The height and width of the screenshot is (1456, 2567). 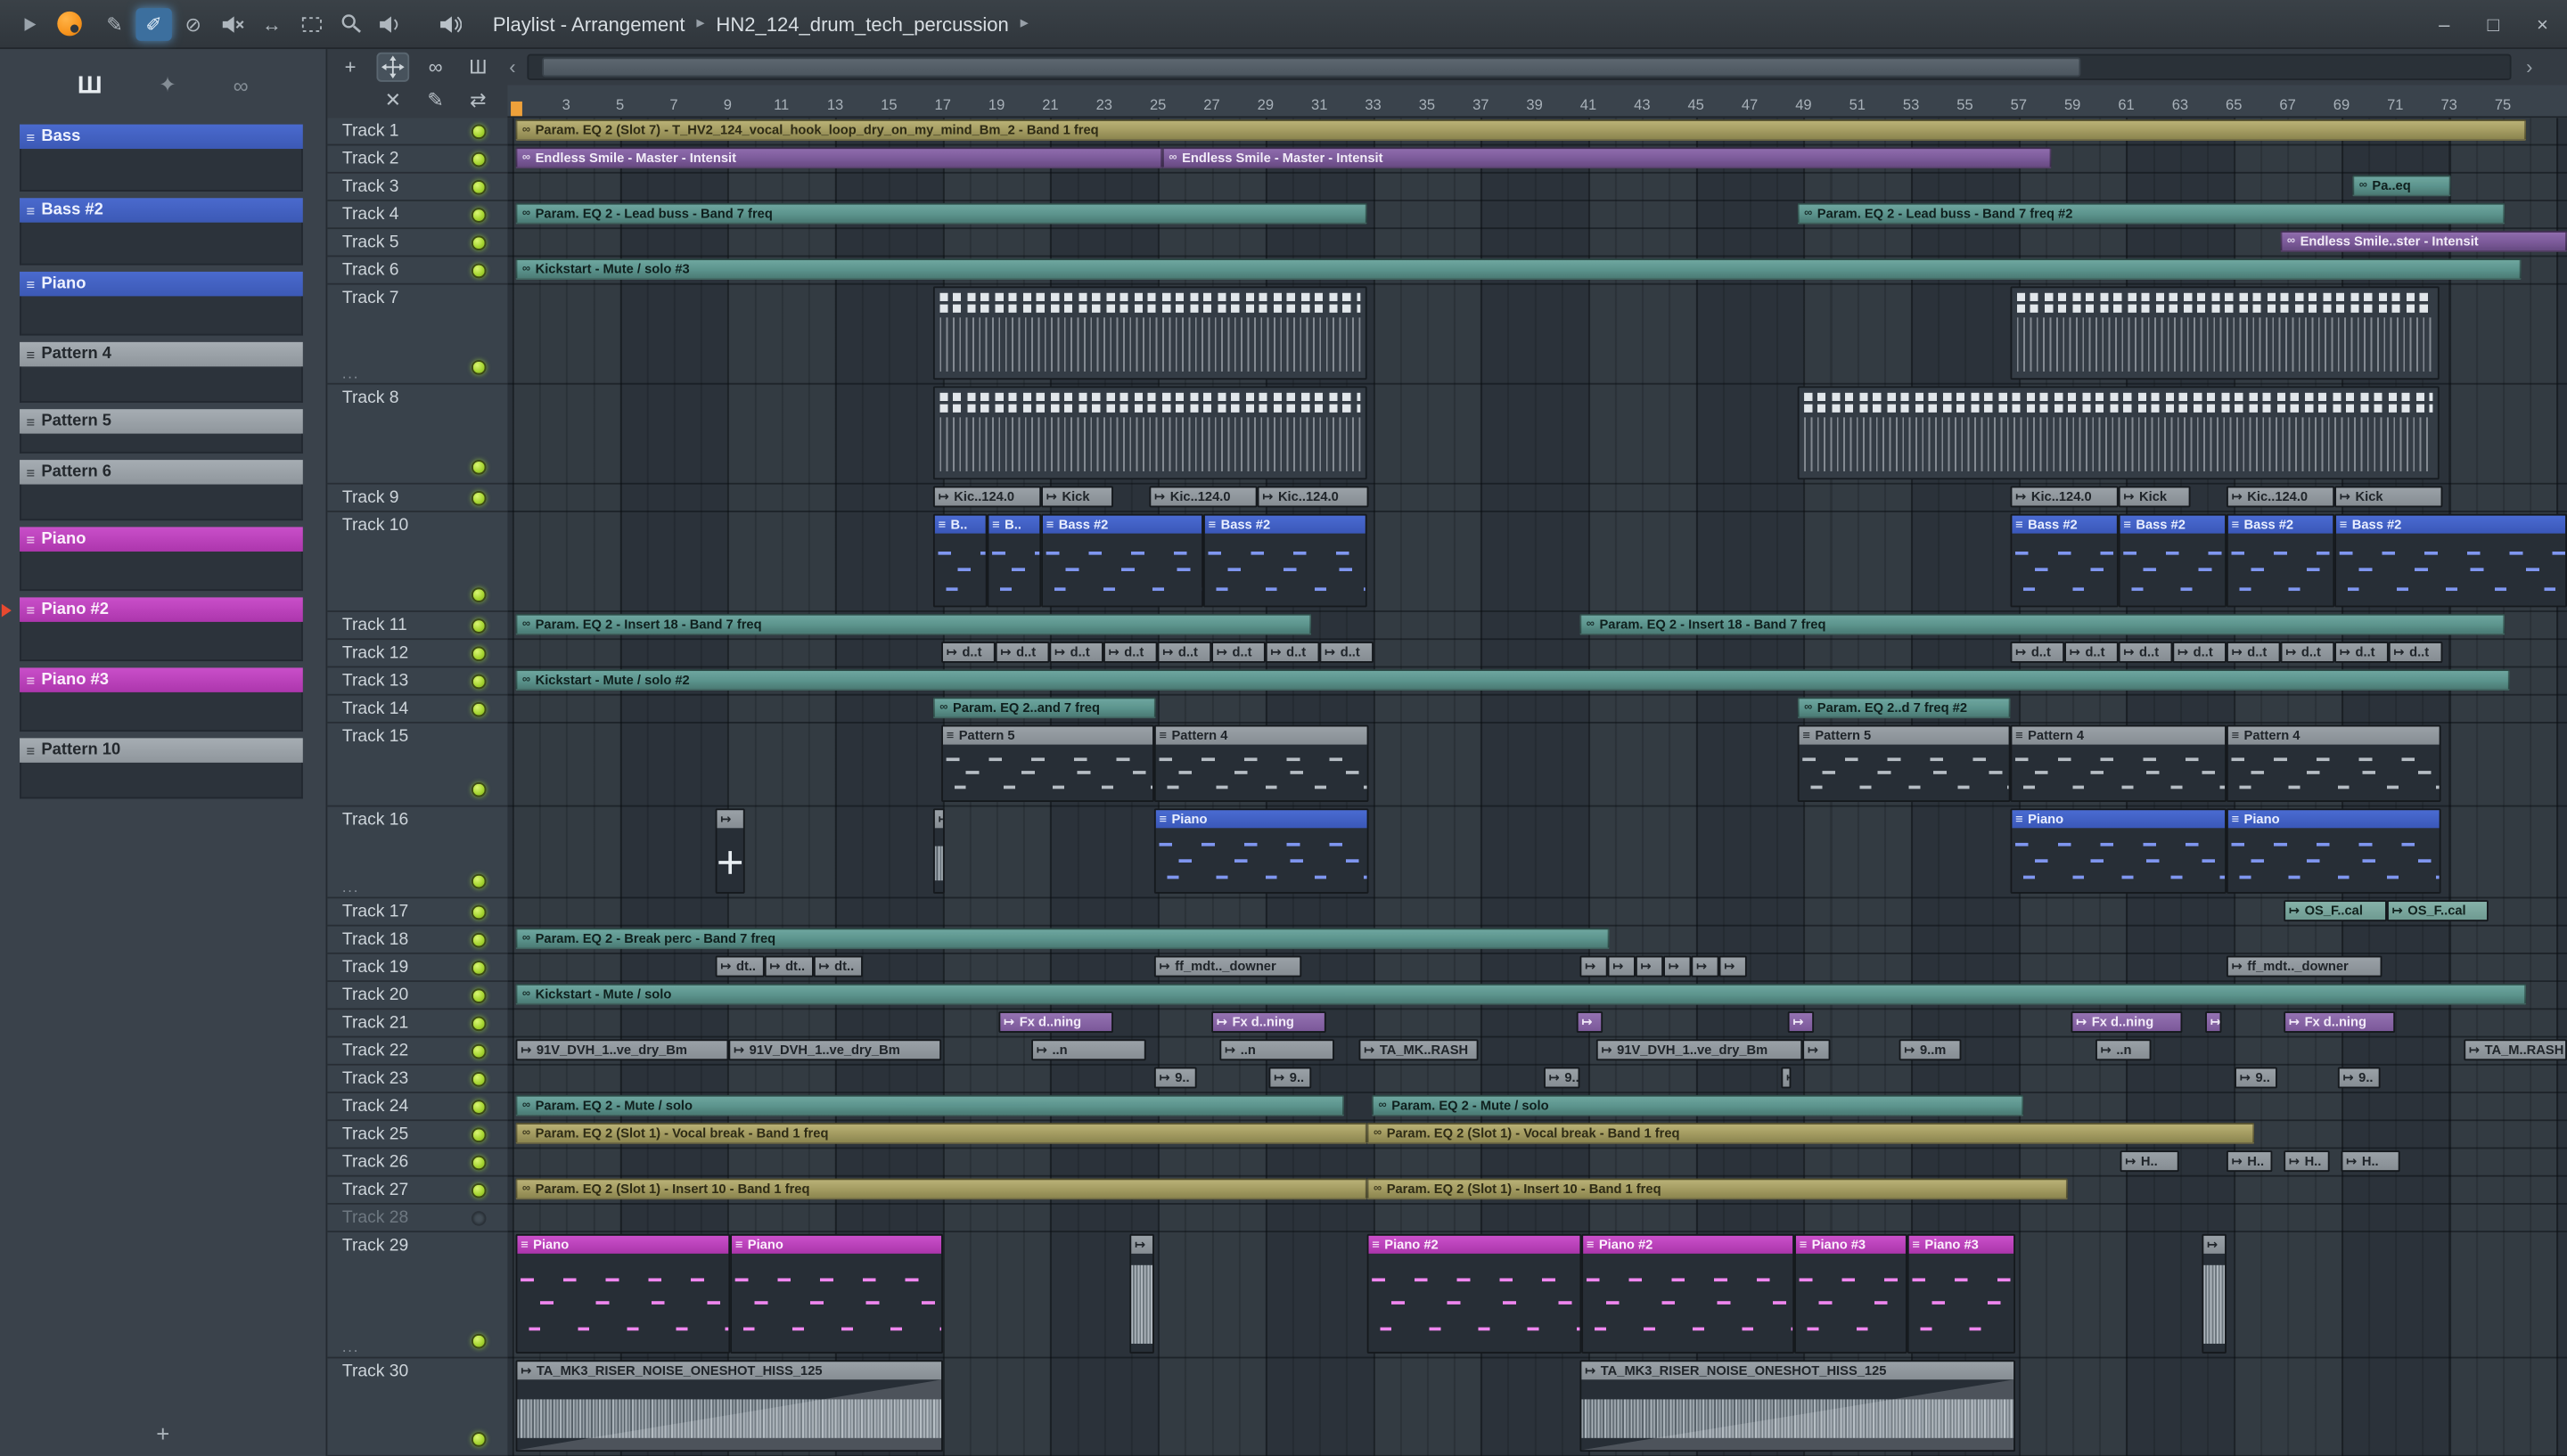 I want to click on track-header: Track 1, so click(x=418, y=132).